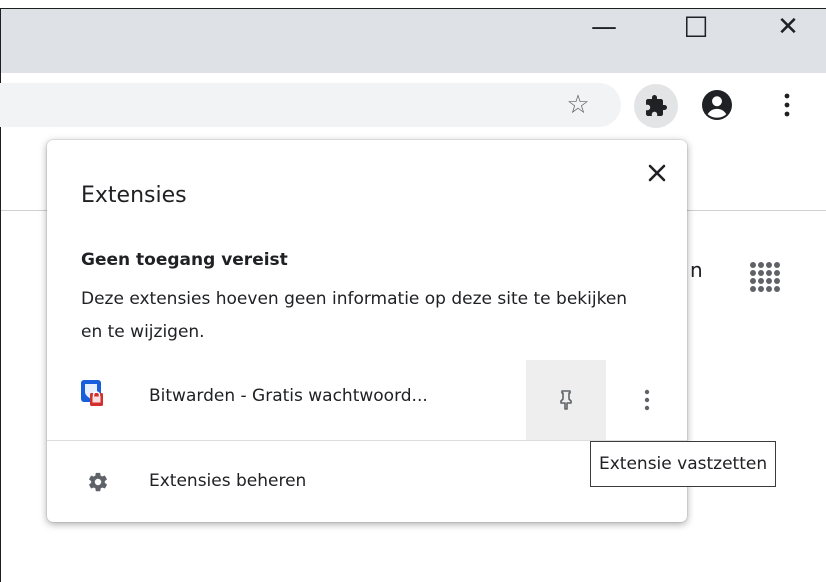  I want to click on maximize-button: ☐, so click(696, 27).